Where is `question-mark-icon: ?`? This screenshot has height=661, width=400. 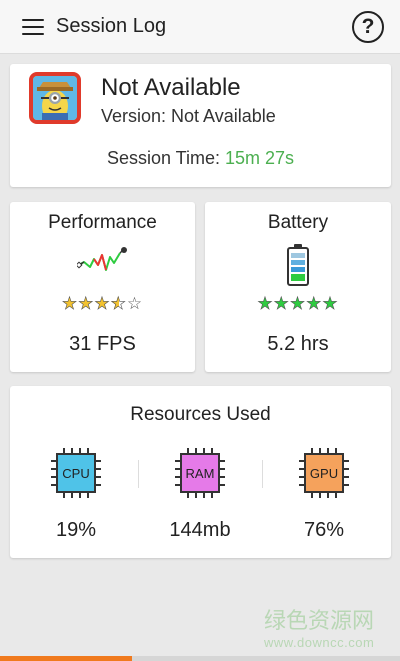
question-mark-icon: ? is located at coordinates (368, 26).